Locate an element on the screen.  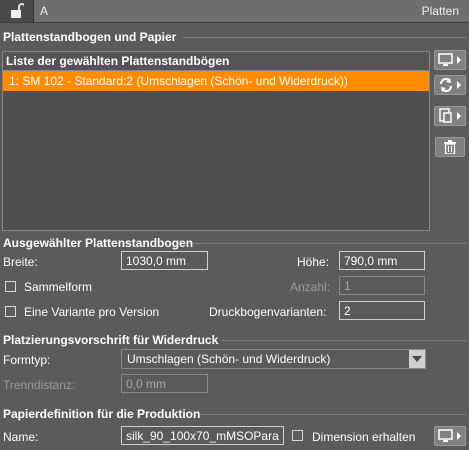
sammelform-label: Sammelform is located at coordinates (58, 287).